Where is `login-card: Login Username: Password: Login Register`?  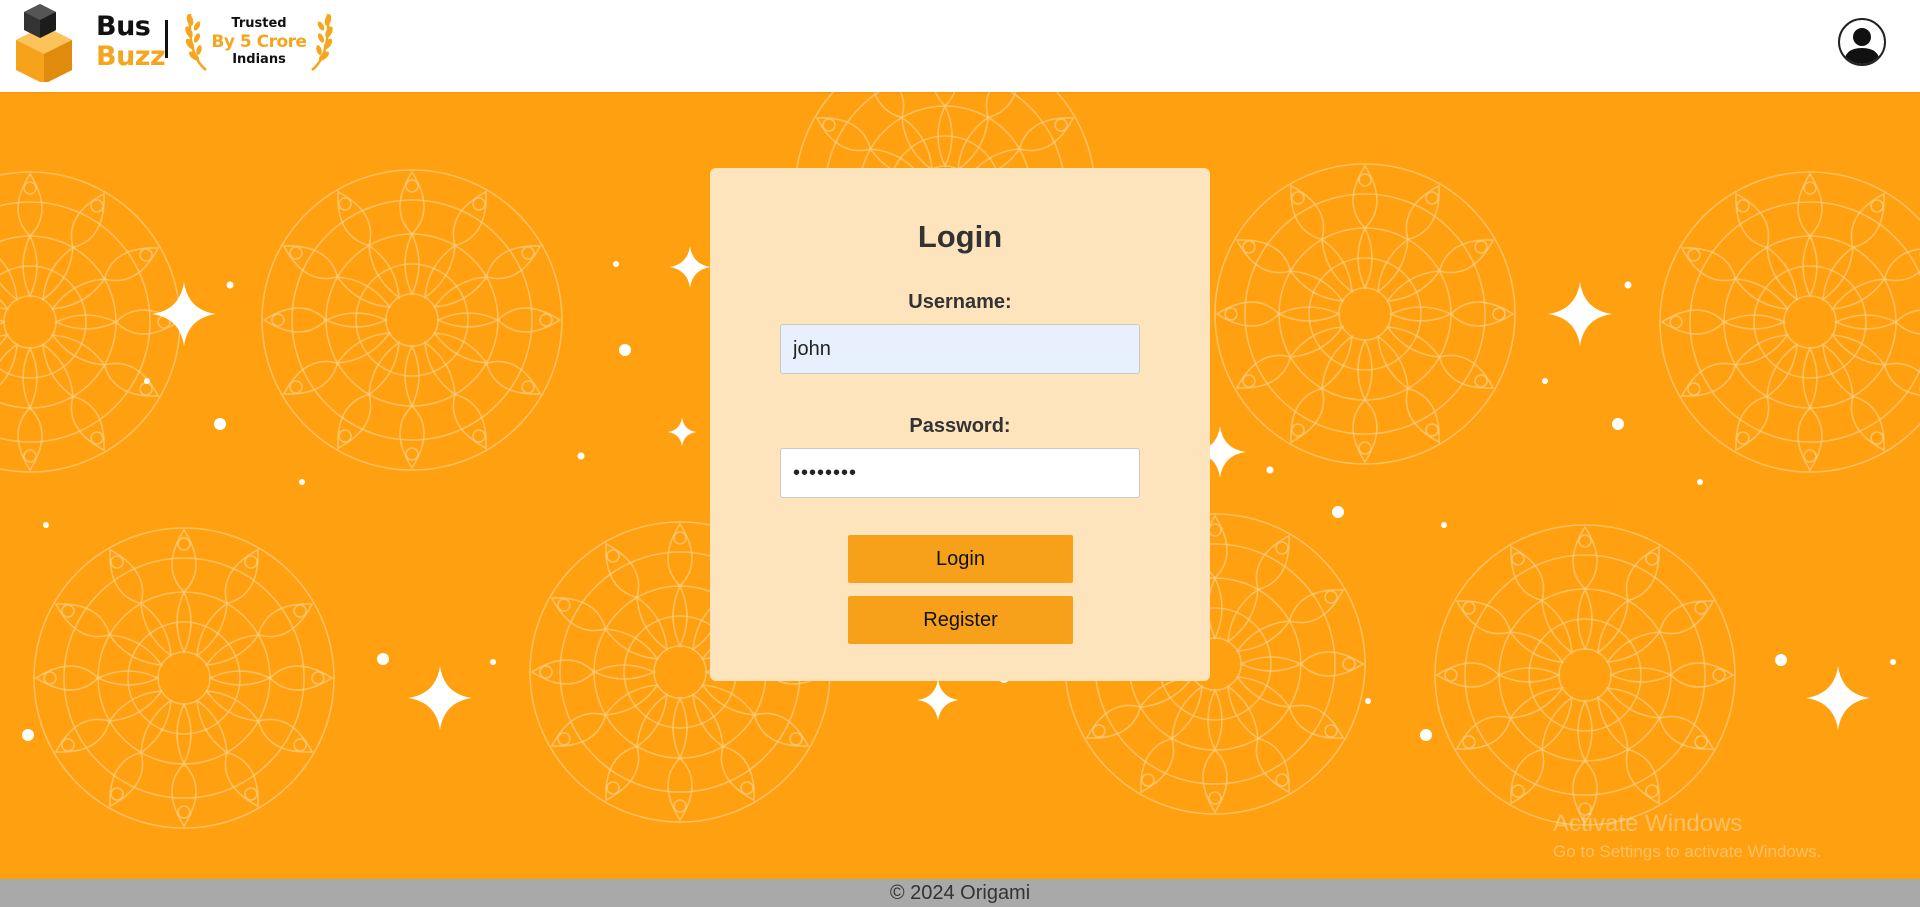
login-card: Login Username: Password: Login Register is located at coordinates (960, 424).